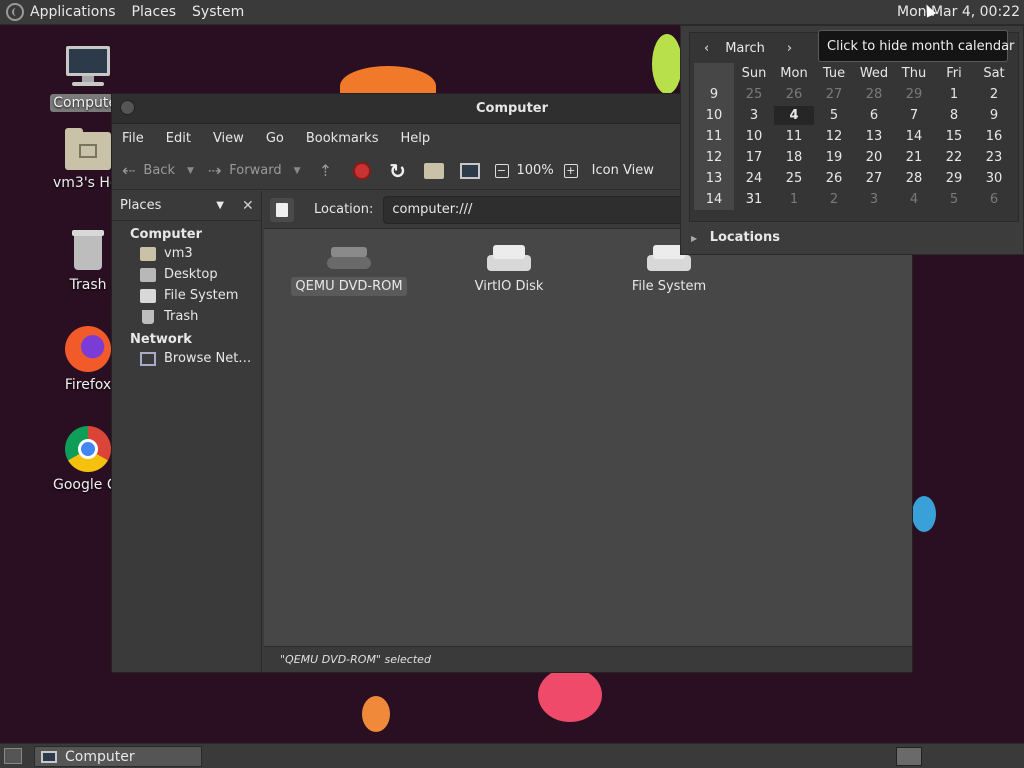  Describe the element at coordinates (754, 157) in the screenshot. I see `calendar-day: 17` at that location.